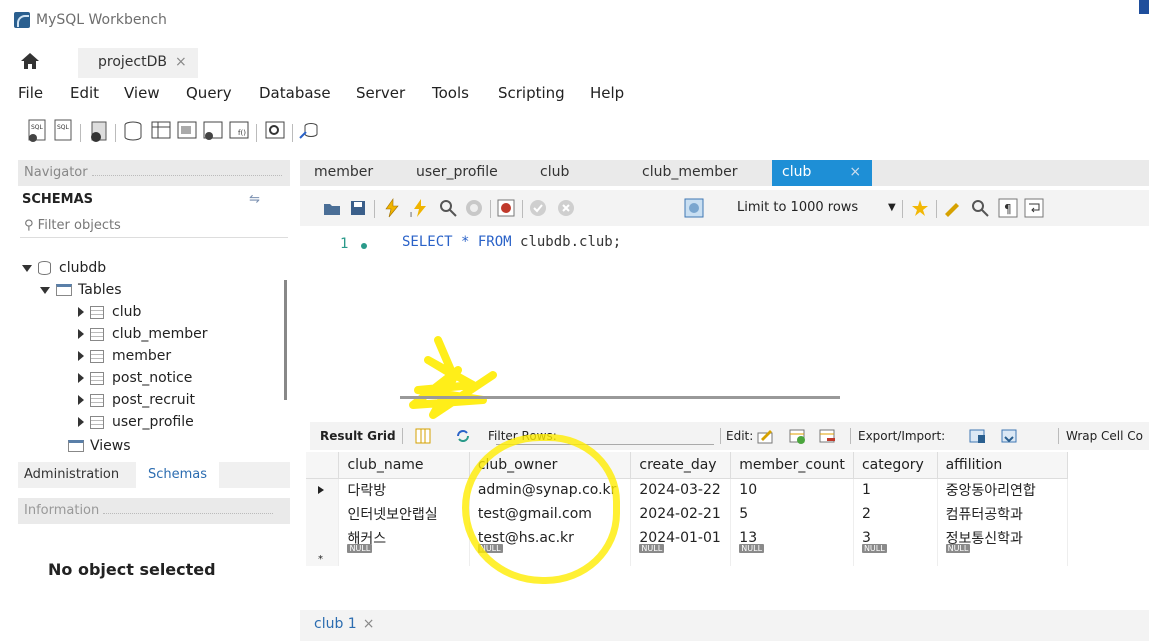  What do you see at coordinates (531, 93) in the screenshot?
I see `menu-scripting: Scripting` at bounding box center [531, 93].